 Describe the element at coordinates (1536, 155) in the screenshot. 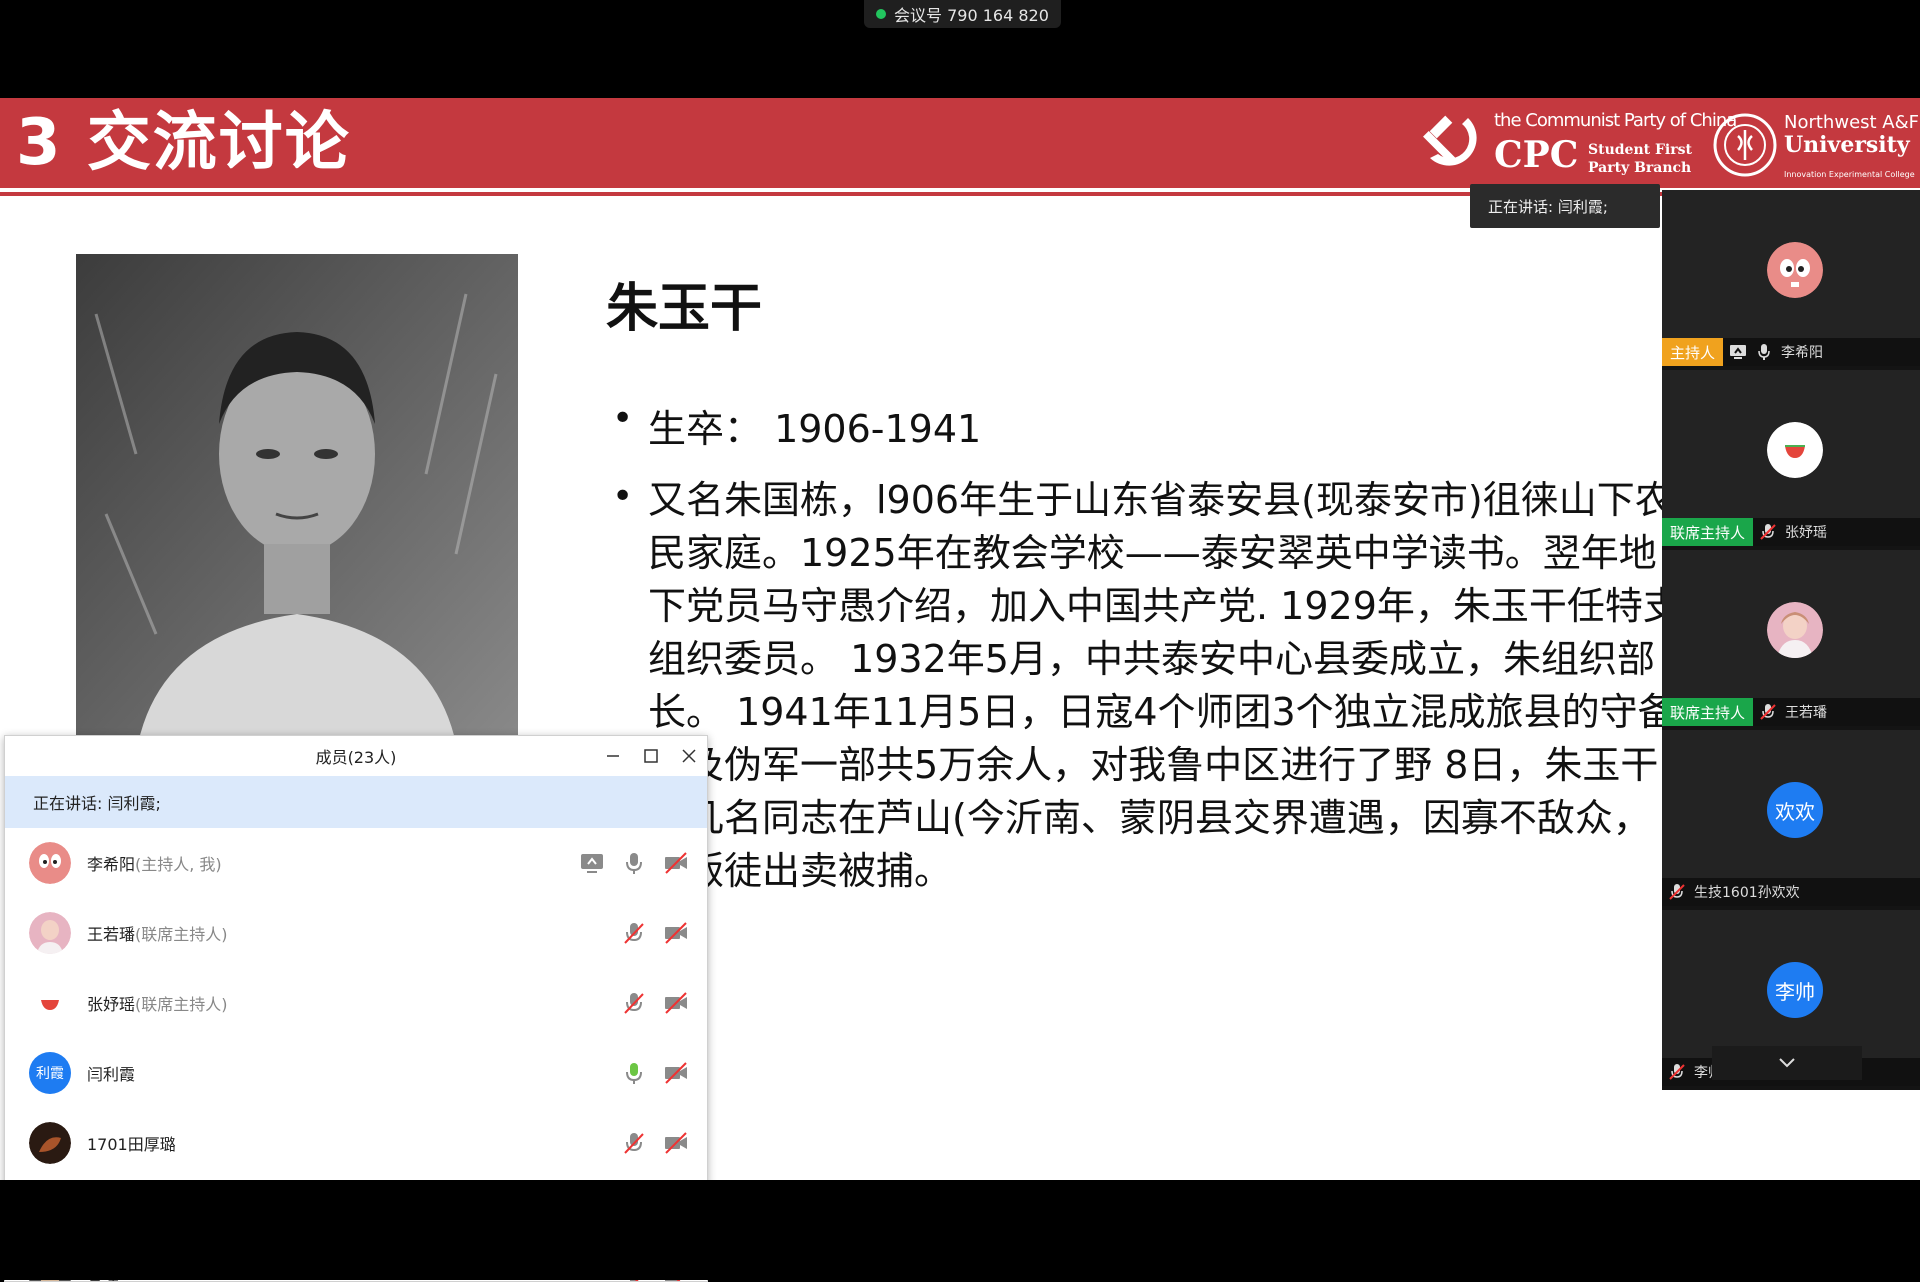

I see `cpc-abbrev: CPC` at that location.